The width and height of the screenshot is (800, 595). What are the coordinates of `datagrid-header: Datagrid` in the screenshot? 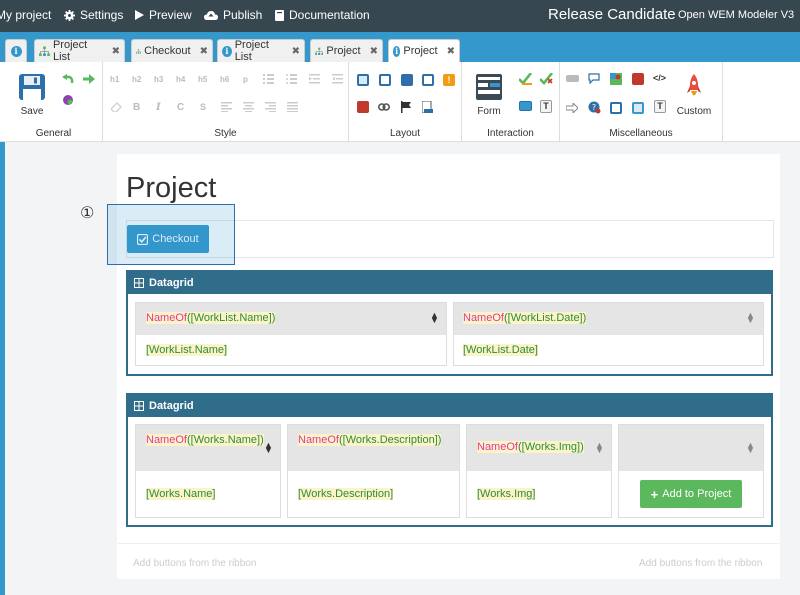 It's located at (449, 406).